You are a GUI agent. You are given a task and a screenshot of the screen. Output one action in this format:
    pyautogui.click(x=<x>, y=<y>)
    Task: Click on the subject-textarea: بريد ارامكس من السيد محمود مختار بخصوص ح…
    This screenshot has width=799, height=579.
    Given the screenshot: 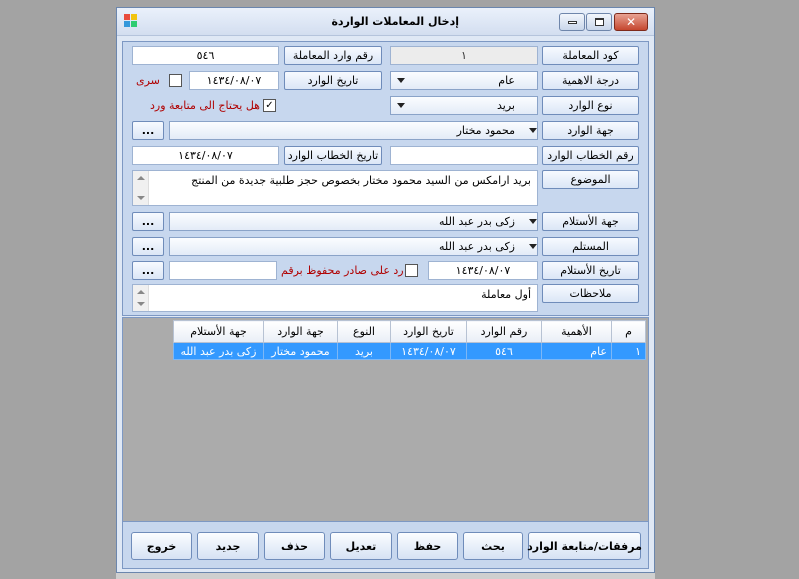 What is the action you would take?
    pyautogui.click(x=335, y=188)
    